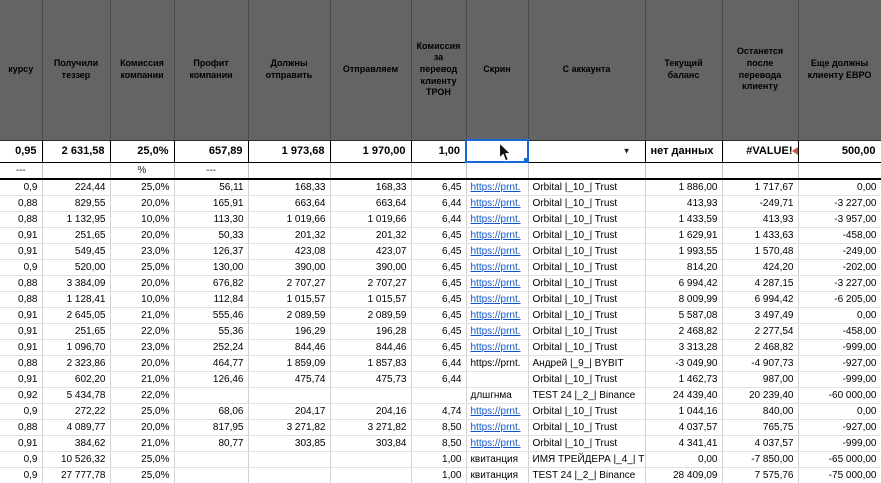 Image resolution: width=881 pixels, height=483 pixels. I want to click on units-cell-account, so click(587, 171).